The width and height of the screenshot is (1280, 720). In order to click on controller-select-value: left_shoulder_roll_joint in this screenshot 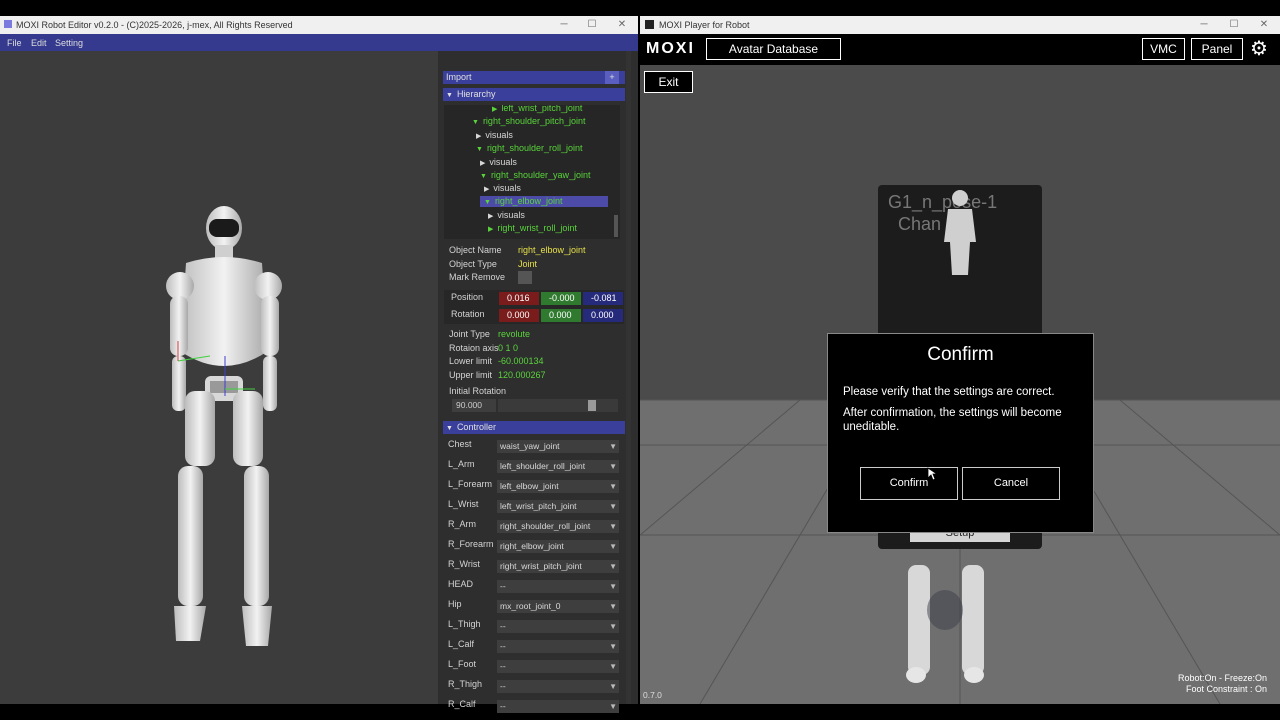, I will do `click(543, 466)`.